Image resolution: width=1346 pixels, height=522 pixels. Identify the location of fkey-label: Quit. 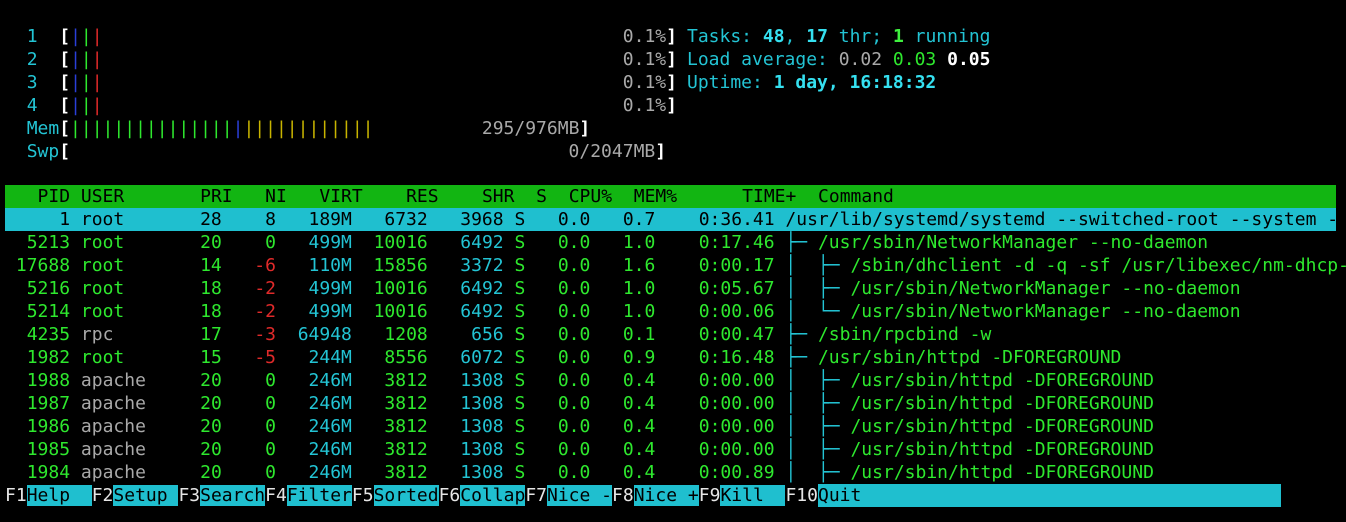
(1049, 495).